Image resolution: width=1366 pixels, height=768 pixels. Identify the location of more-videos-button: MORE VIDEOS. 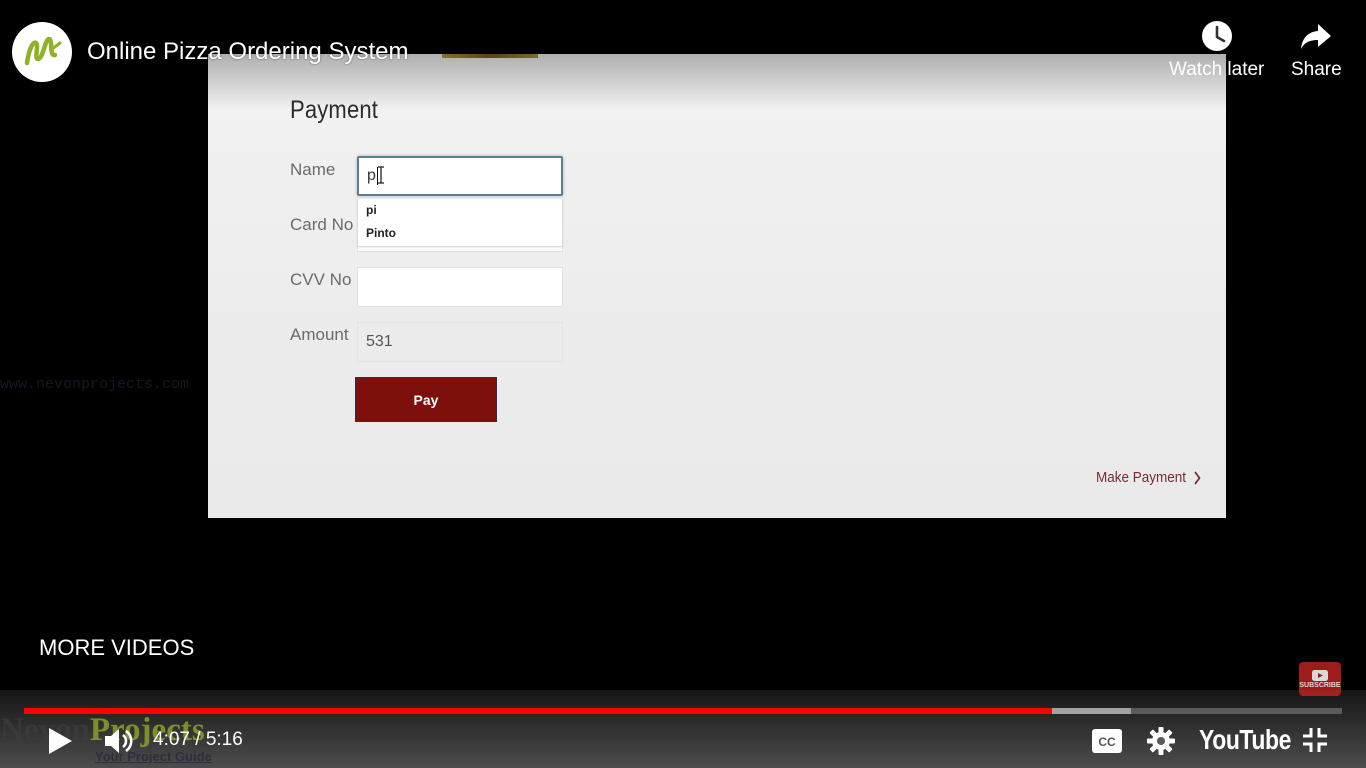
(116, 648).